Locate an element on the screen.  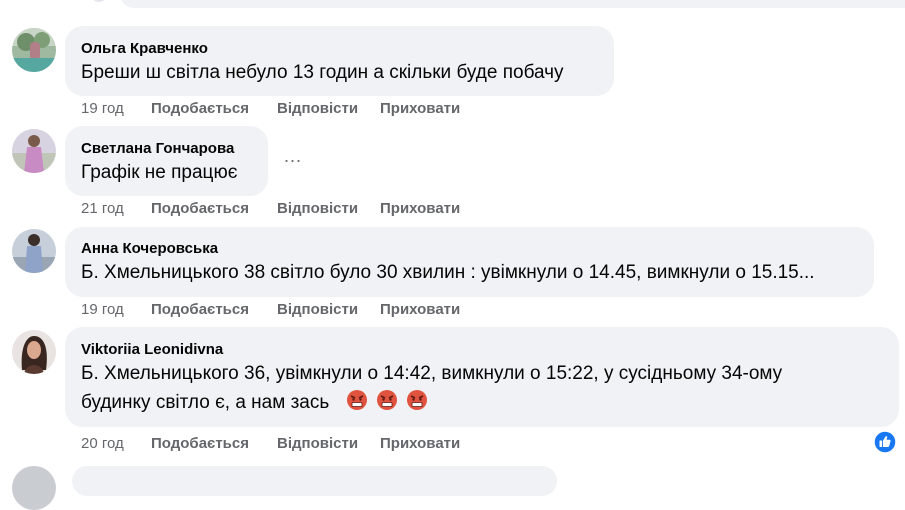
comment-timestamp: 20 год is located at coordinates (102, 443).